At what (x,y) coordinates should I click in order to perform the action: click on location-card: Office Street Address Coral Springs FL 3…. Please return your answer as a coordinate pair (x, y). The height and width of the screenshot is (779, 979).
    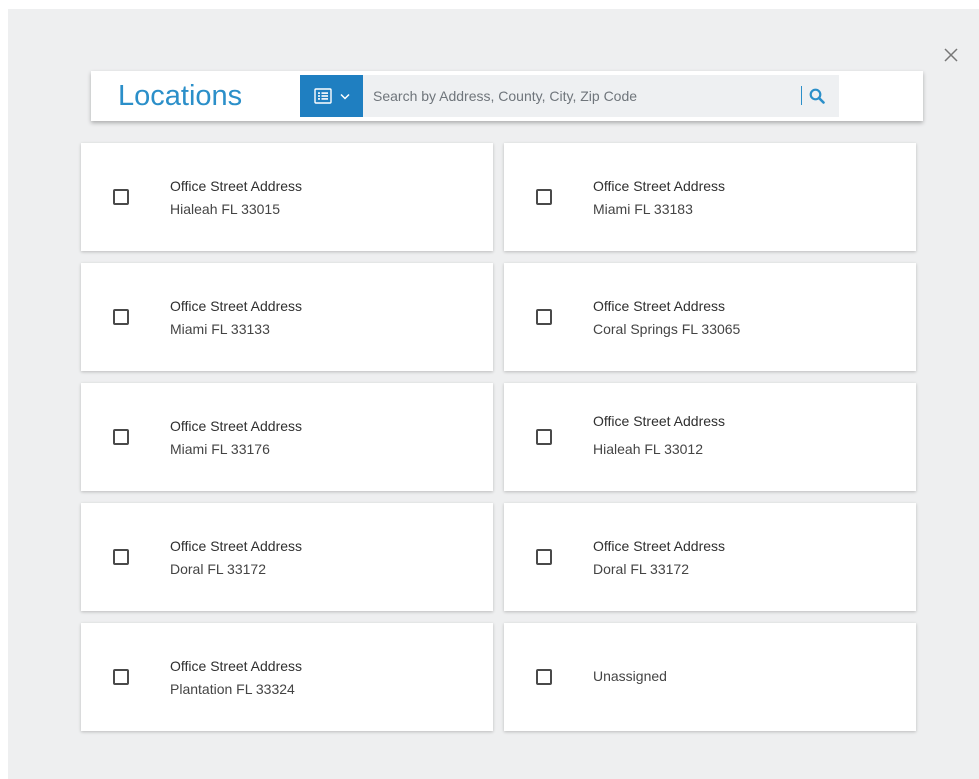
    Looking at the image, I should click on (710, 317).